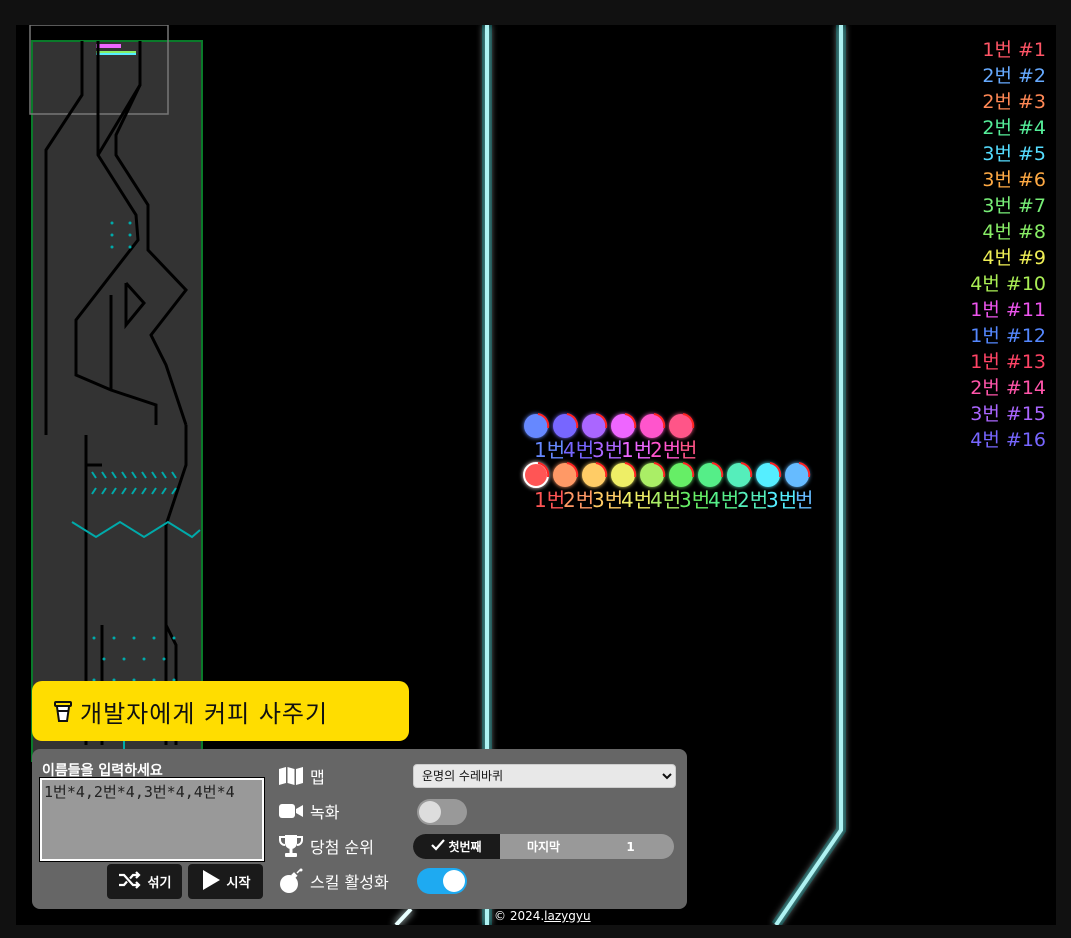 This screenshot has height=938, width=1071. Describe the element at coordinates (442, 812) in the screenshot. I see `record-toggle` at that location.